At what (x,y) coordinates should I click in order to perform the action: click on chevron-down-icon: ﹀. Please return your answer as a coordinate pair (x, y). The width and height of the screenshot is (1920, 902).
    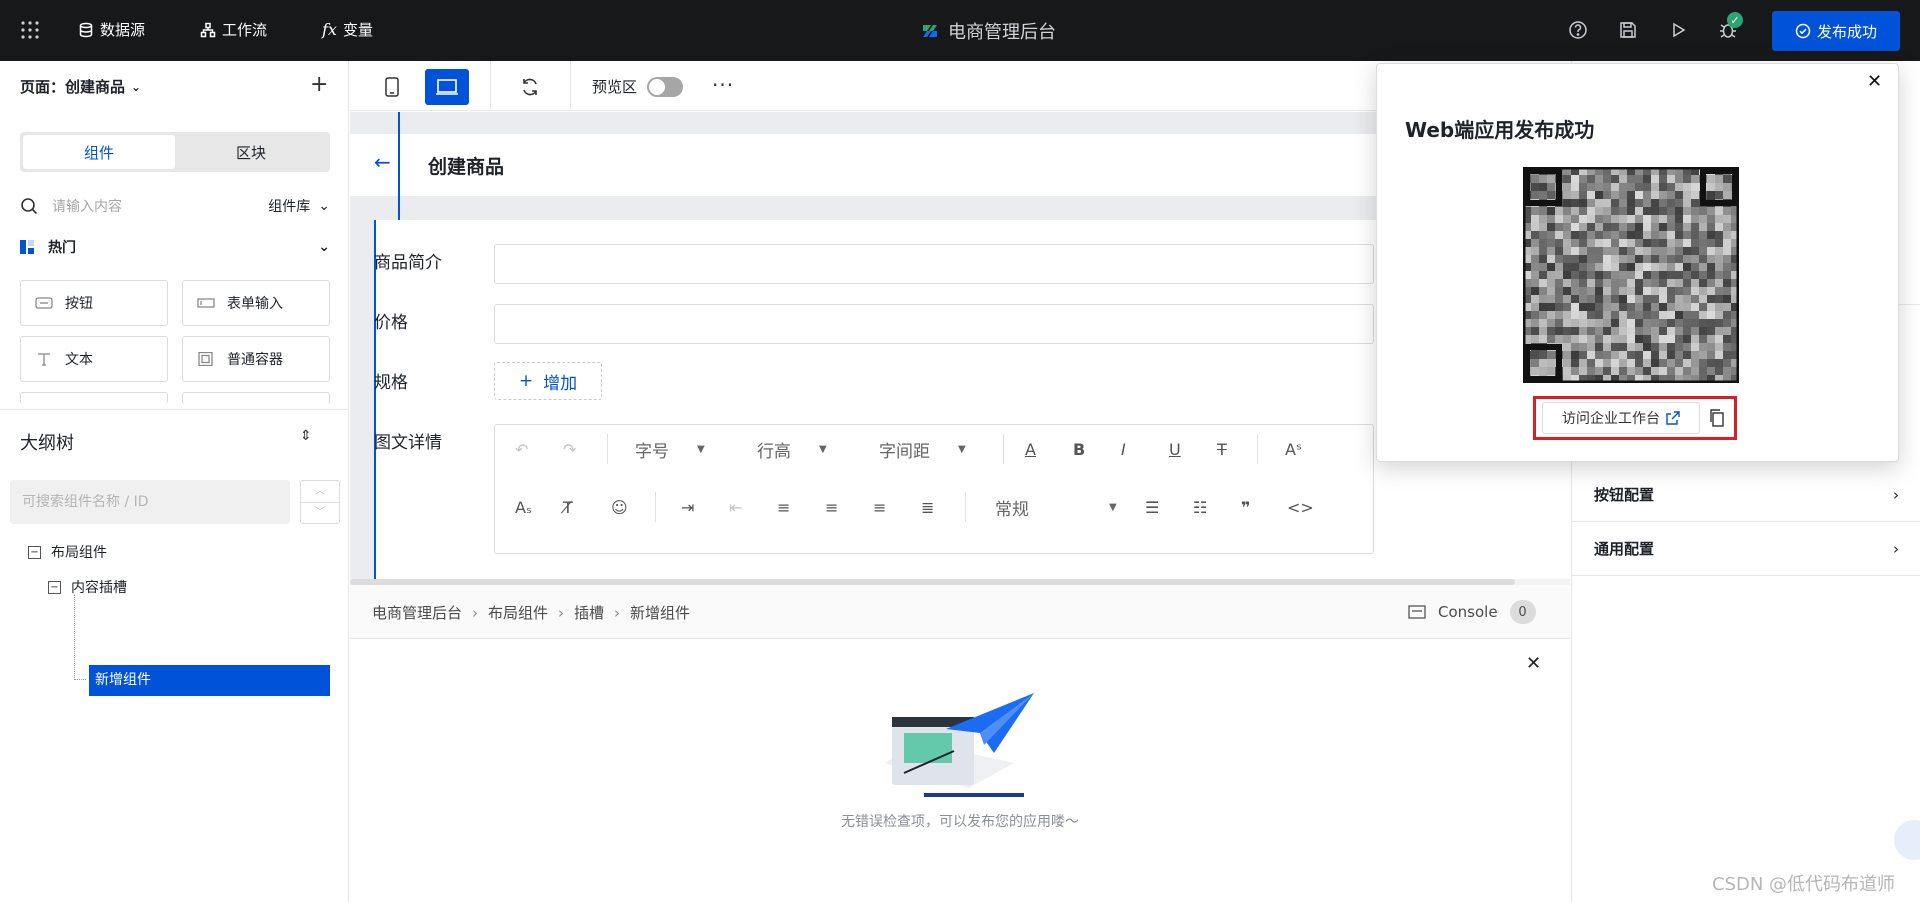
    Looking at the image, I should click on (320, 513).